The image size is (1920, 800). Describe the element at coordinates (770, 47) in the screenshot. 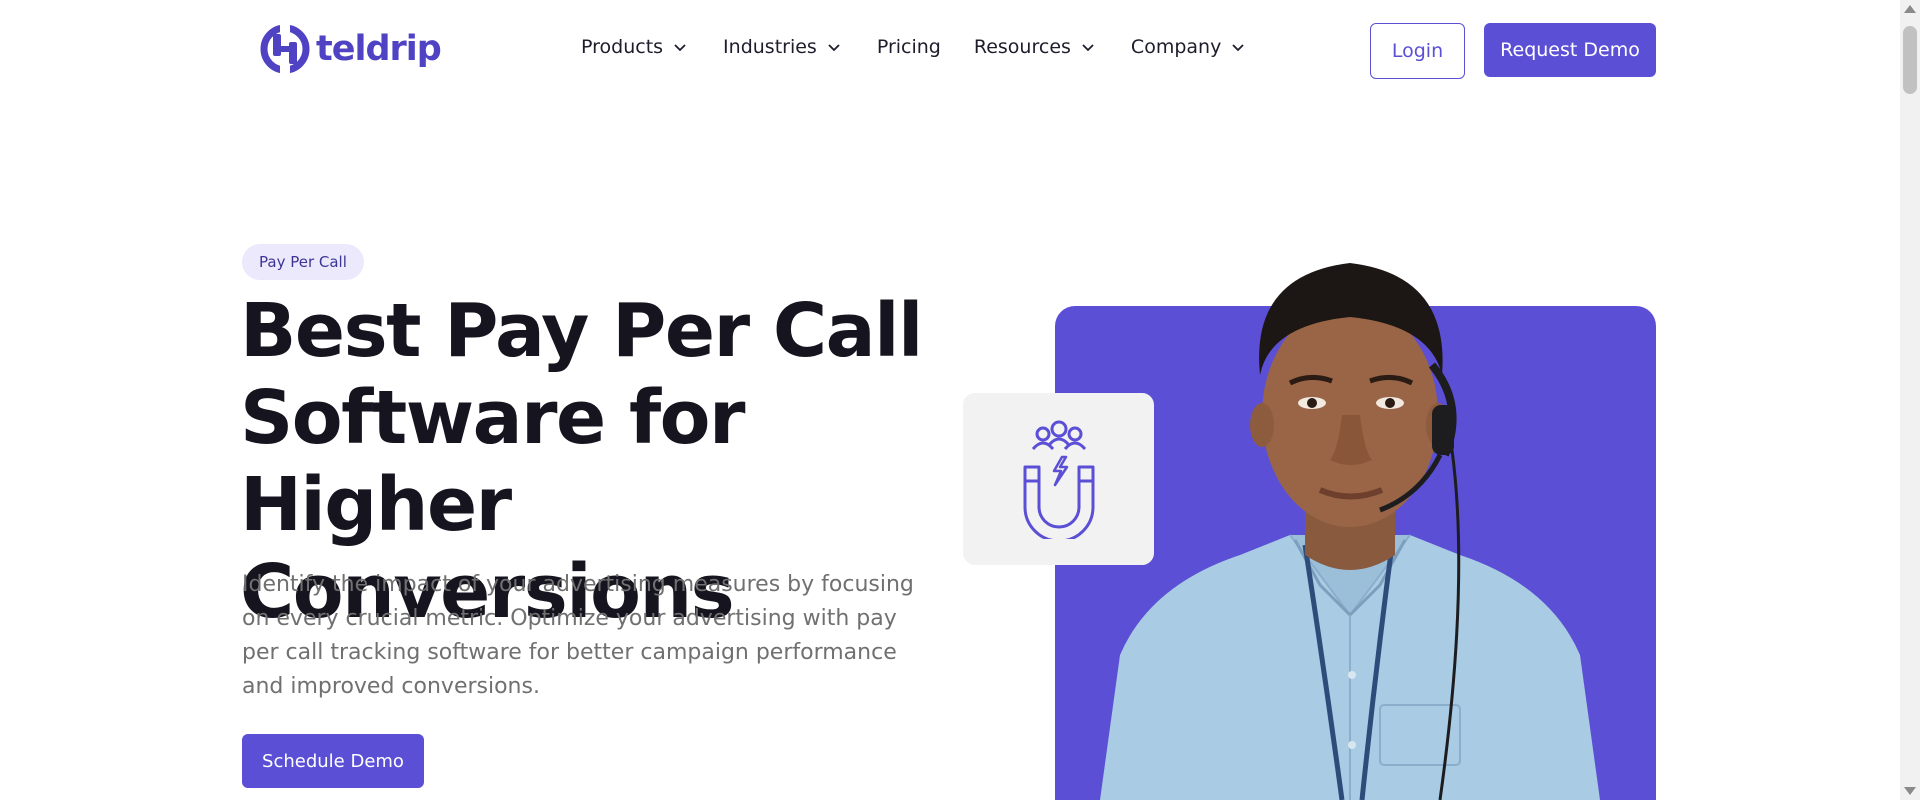

I see `nav-item-label: Industries` at that location.